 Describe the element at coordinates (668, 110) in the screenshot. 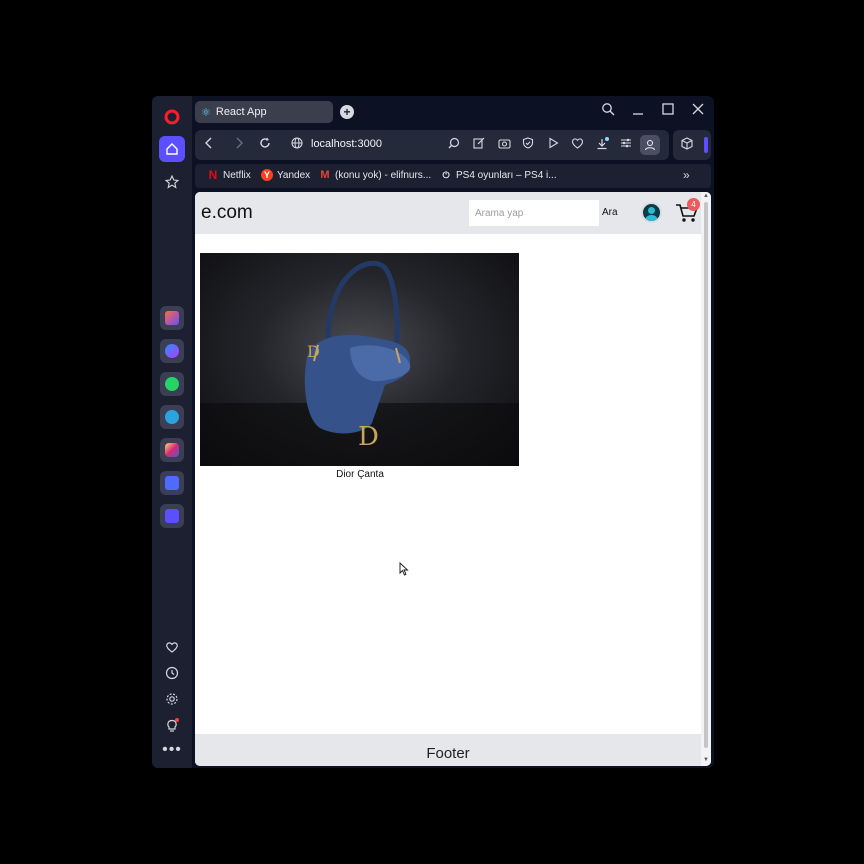

I see `maximize-button` at that location.